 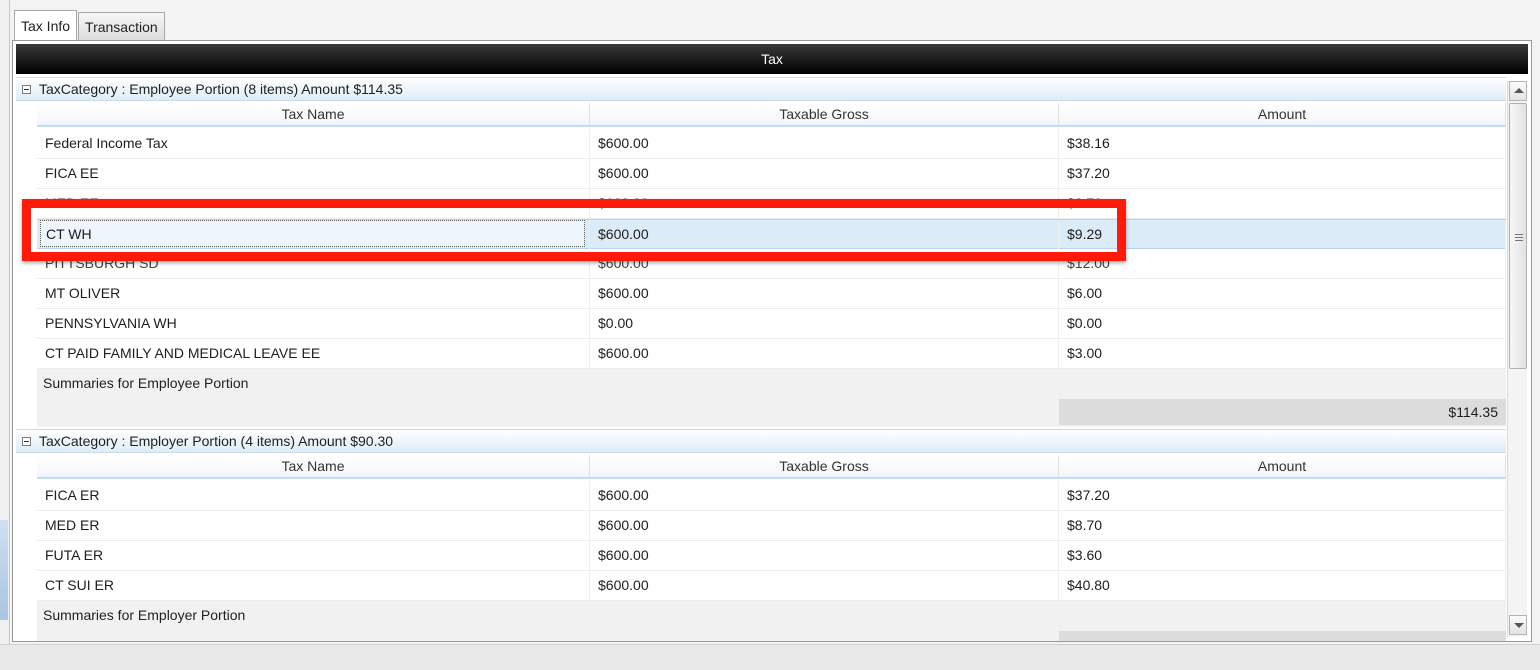 I want to click on scroll-down-button, so click(x=1518, y=625).